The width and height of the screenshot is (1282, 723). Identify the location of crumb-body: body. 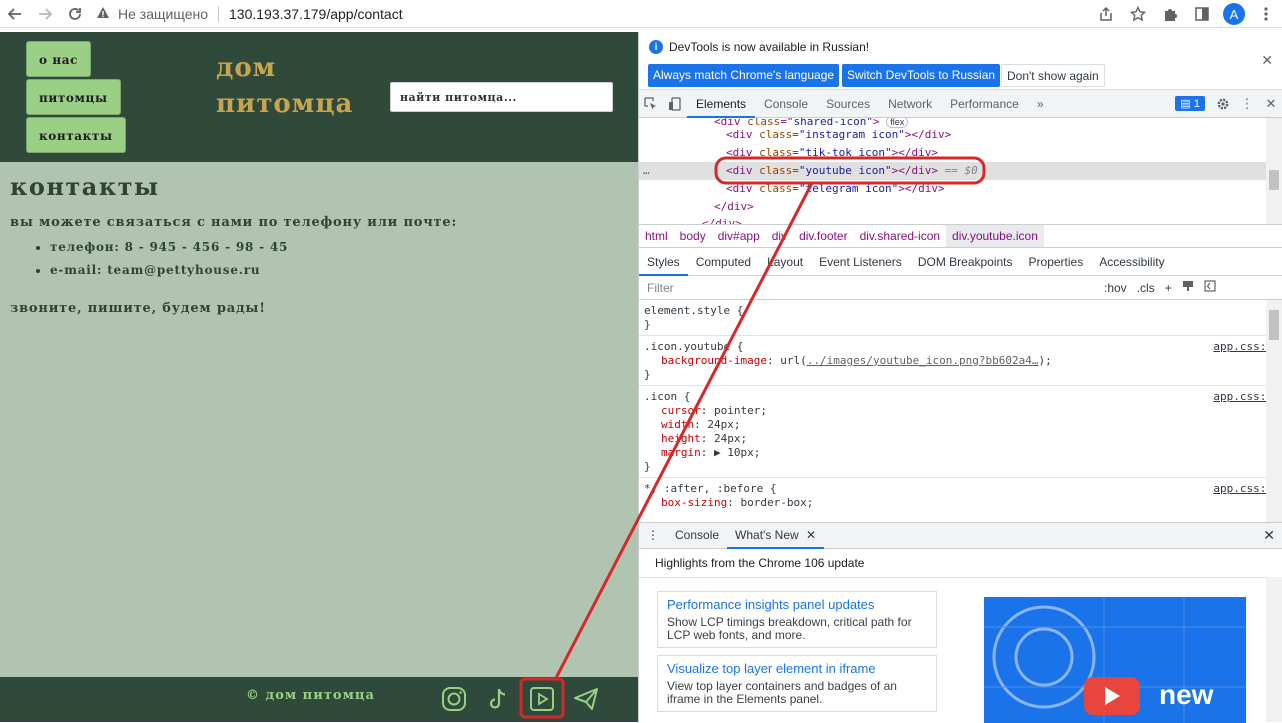
(693, 236).